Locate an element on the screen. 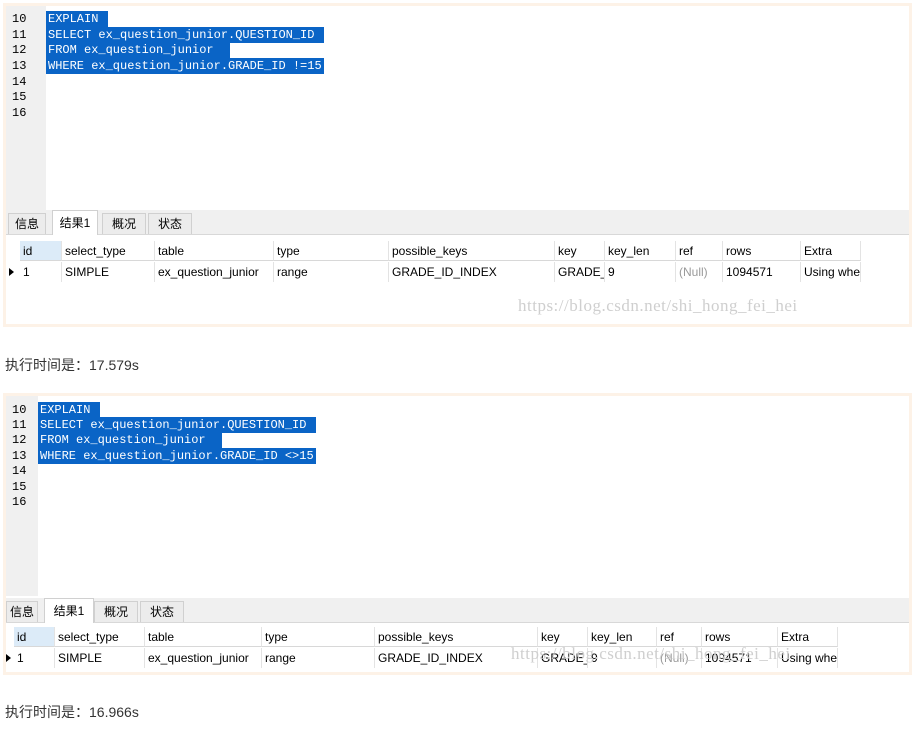 This screenshot has width=915, height=736. column-header: key_len is located at coordinates (640, 251).